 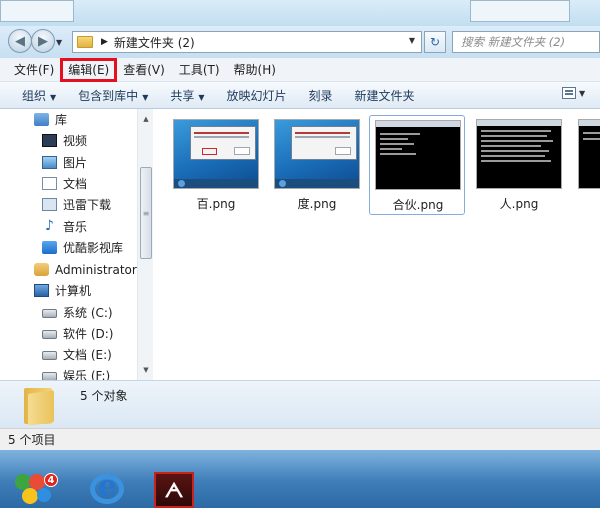 What do you see at coordinates (87, 205) in the screenshot?
I see `nav-label: 迅雷下载` at bounding box center [87, 205].